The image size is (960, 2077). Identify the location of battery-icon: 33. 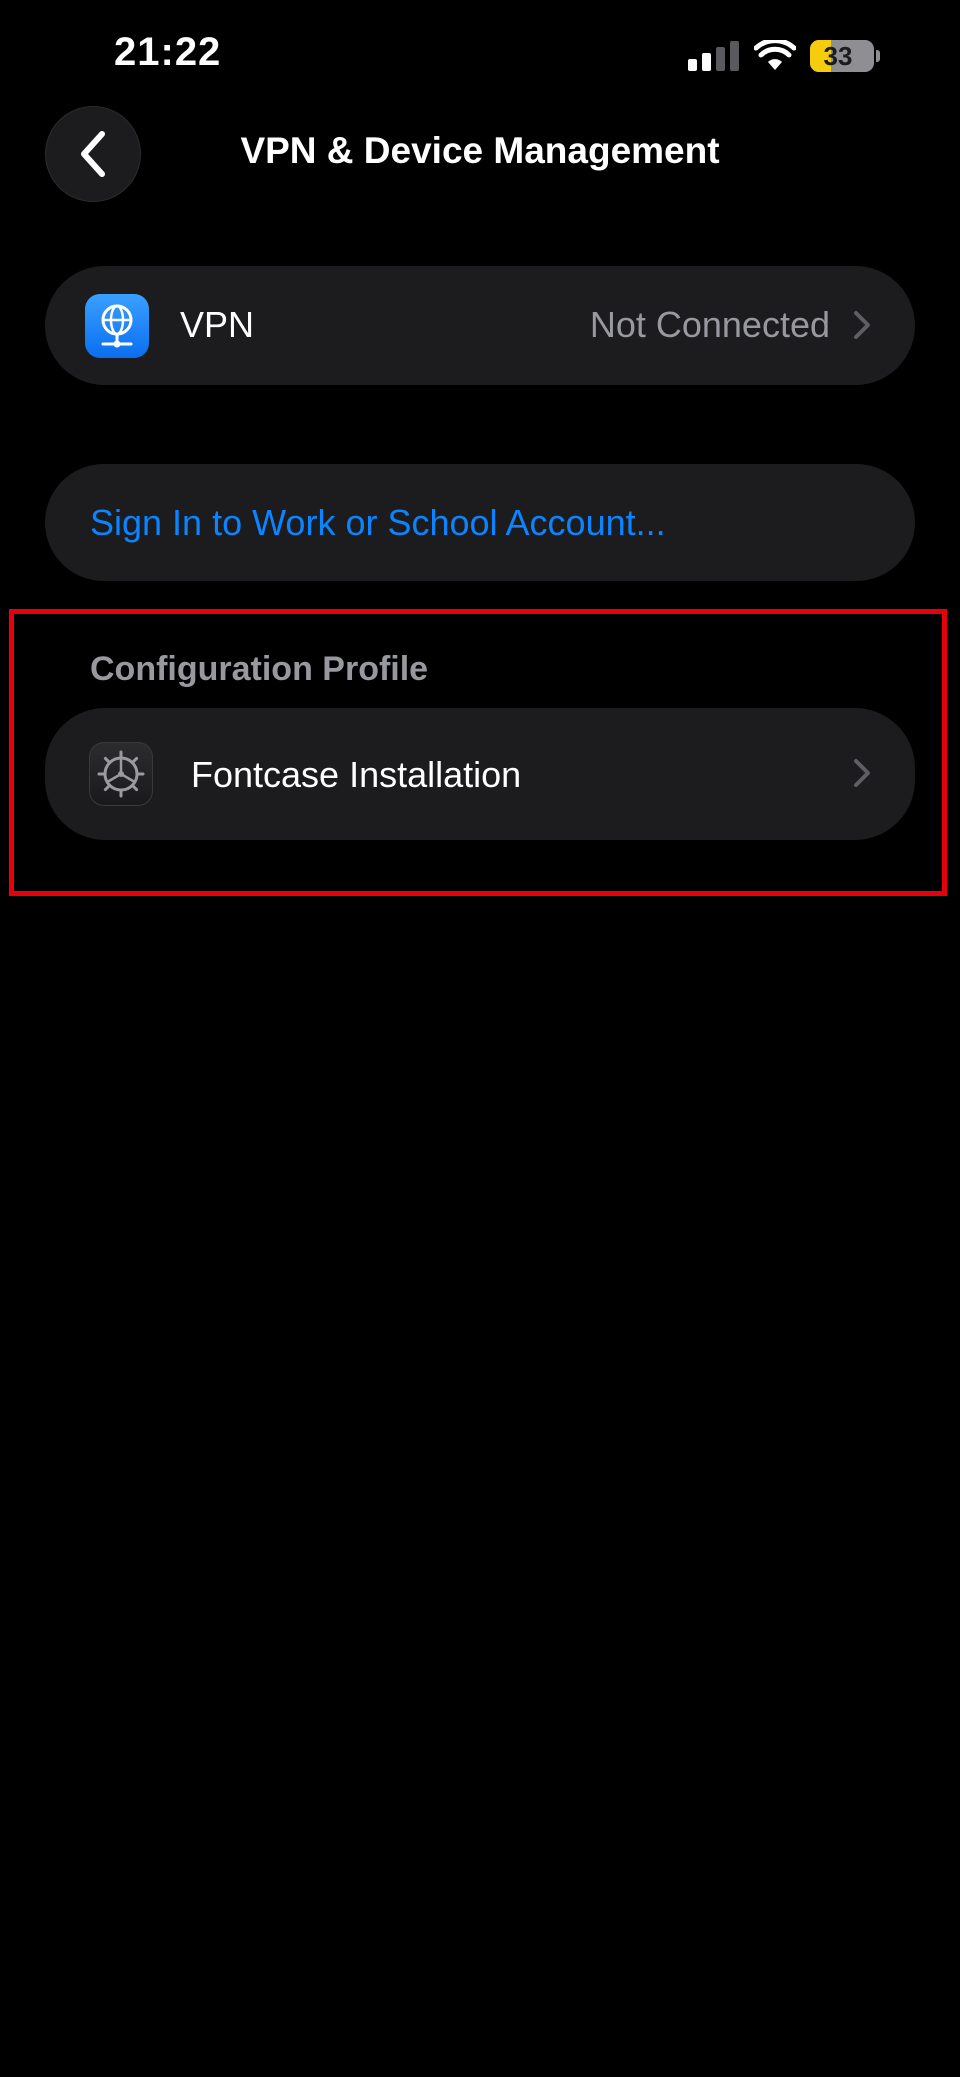
(842, 56).